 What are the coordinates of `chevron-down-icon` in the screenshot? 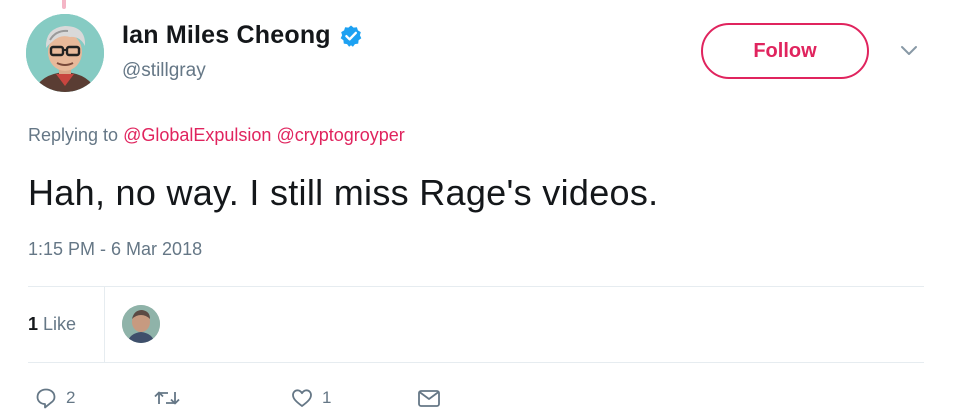 It's located at (909, 51).